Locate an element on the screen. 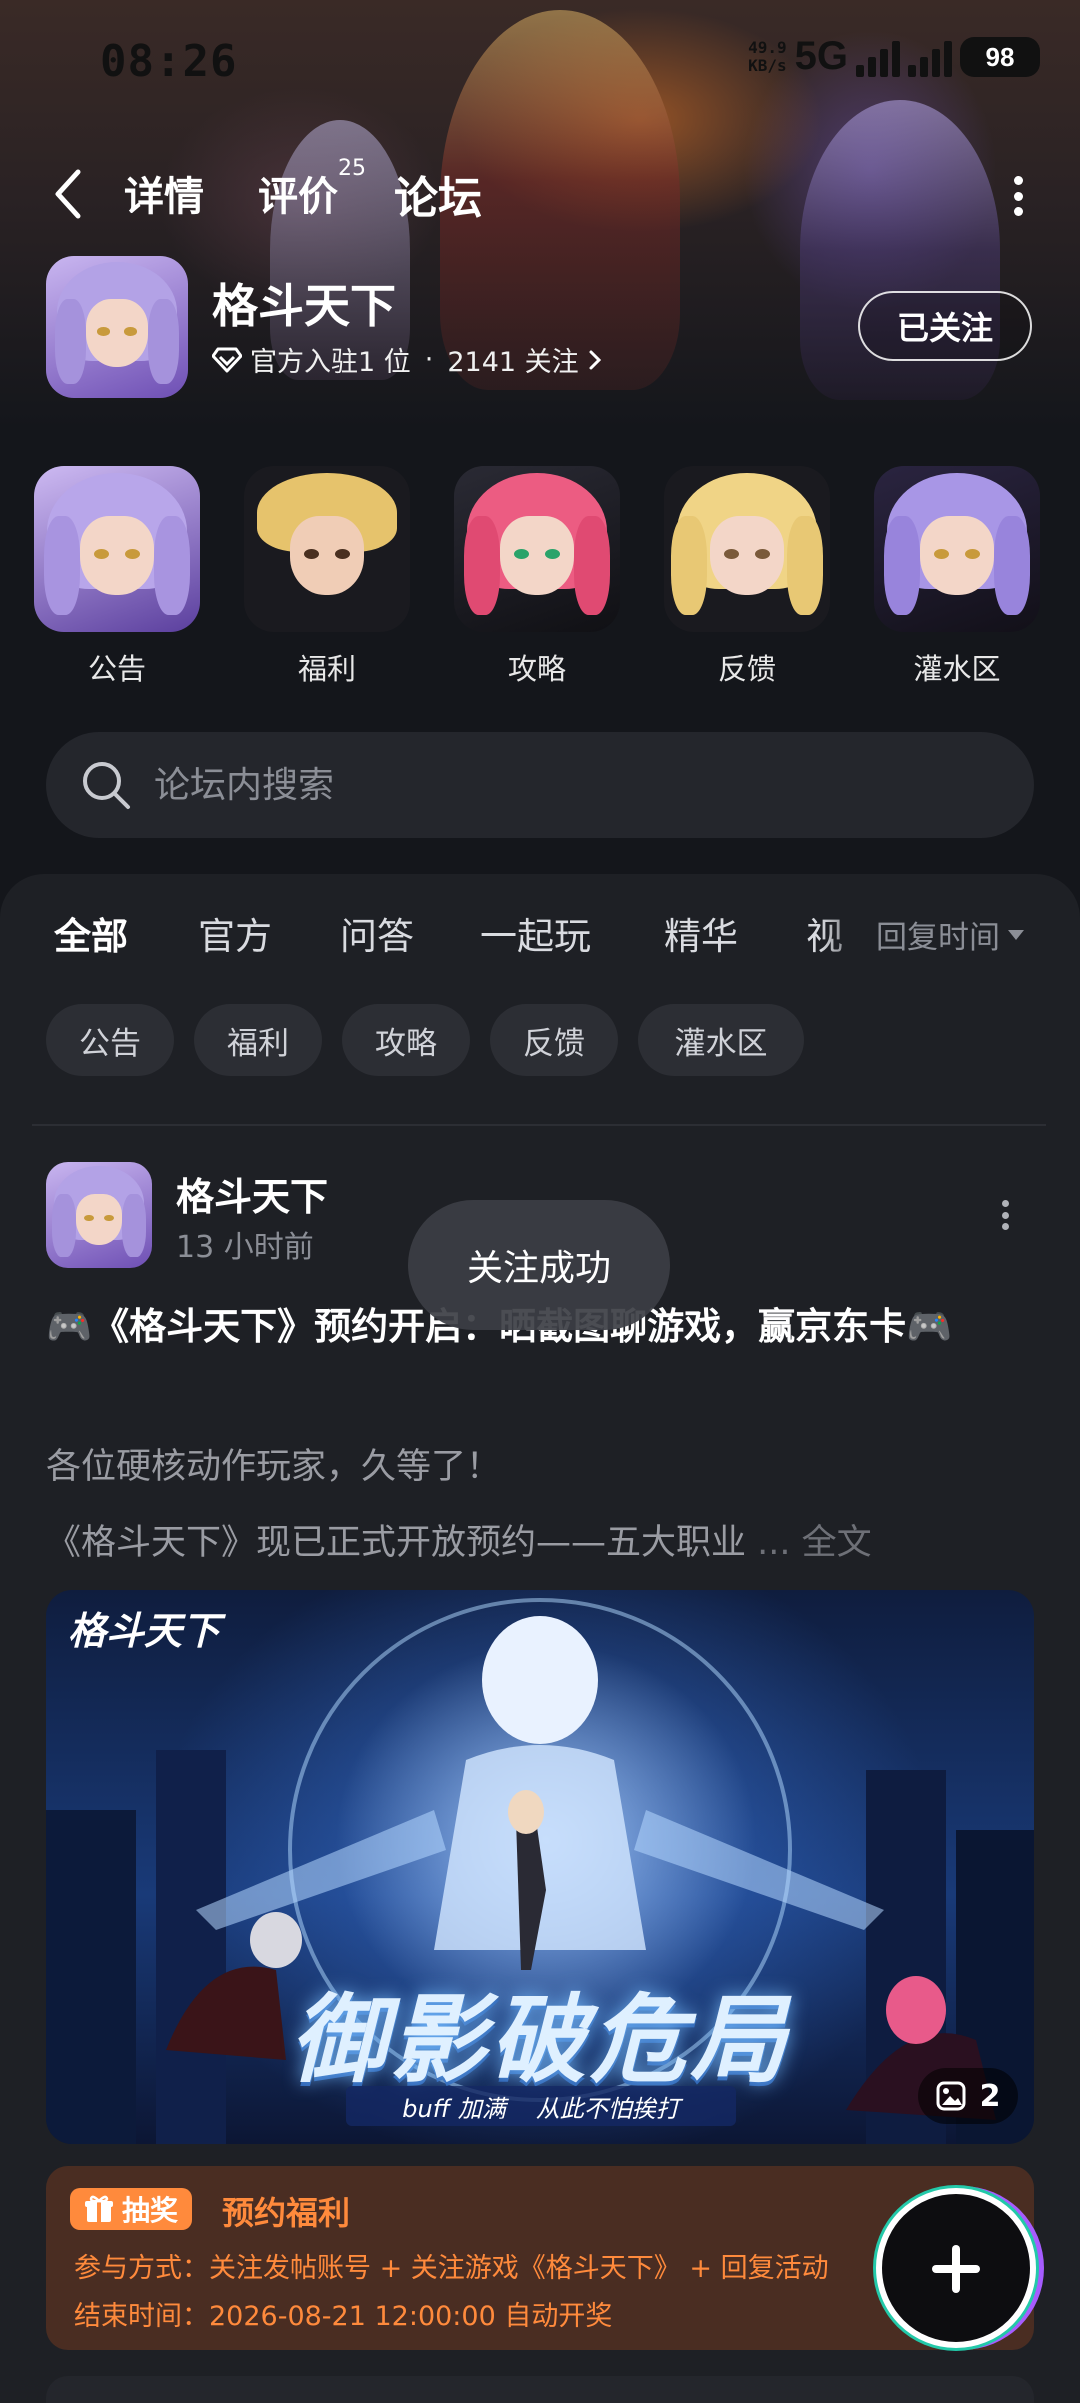 The height and width of the screenshot is (2403, 1080). image-gallery-icon is located at coordinates (951, 2096).